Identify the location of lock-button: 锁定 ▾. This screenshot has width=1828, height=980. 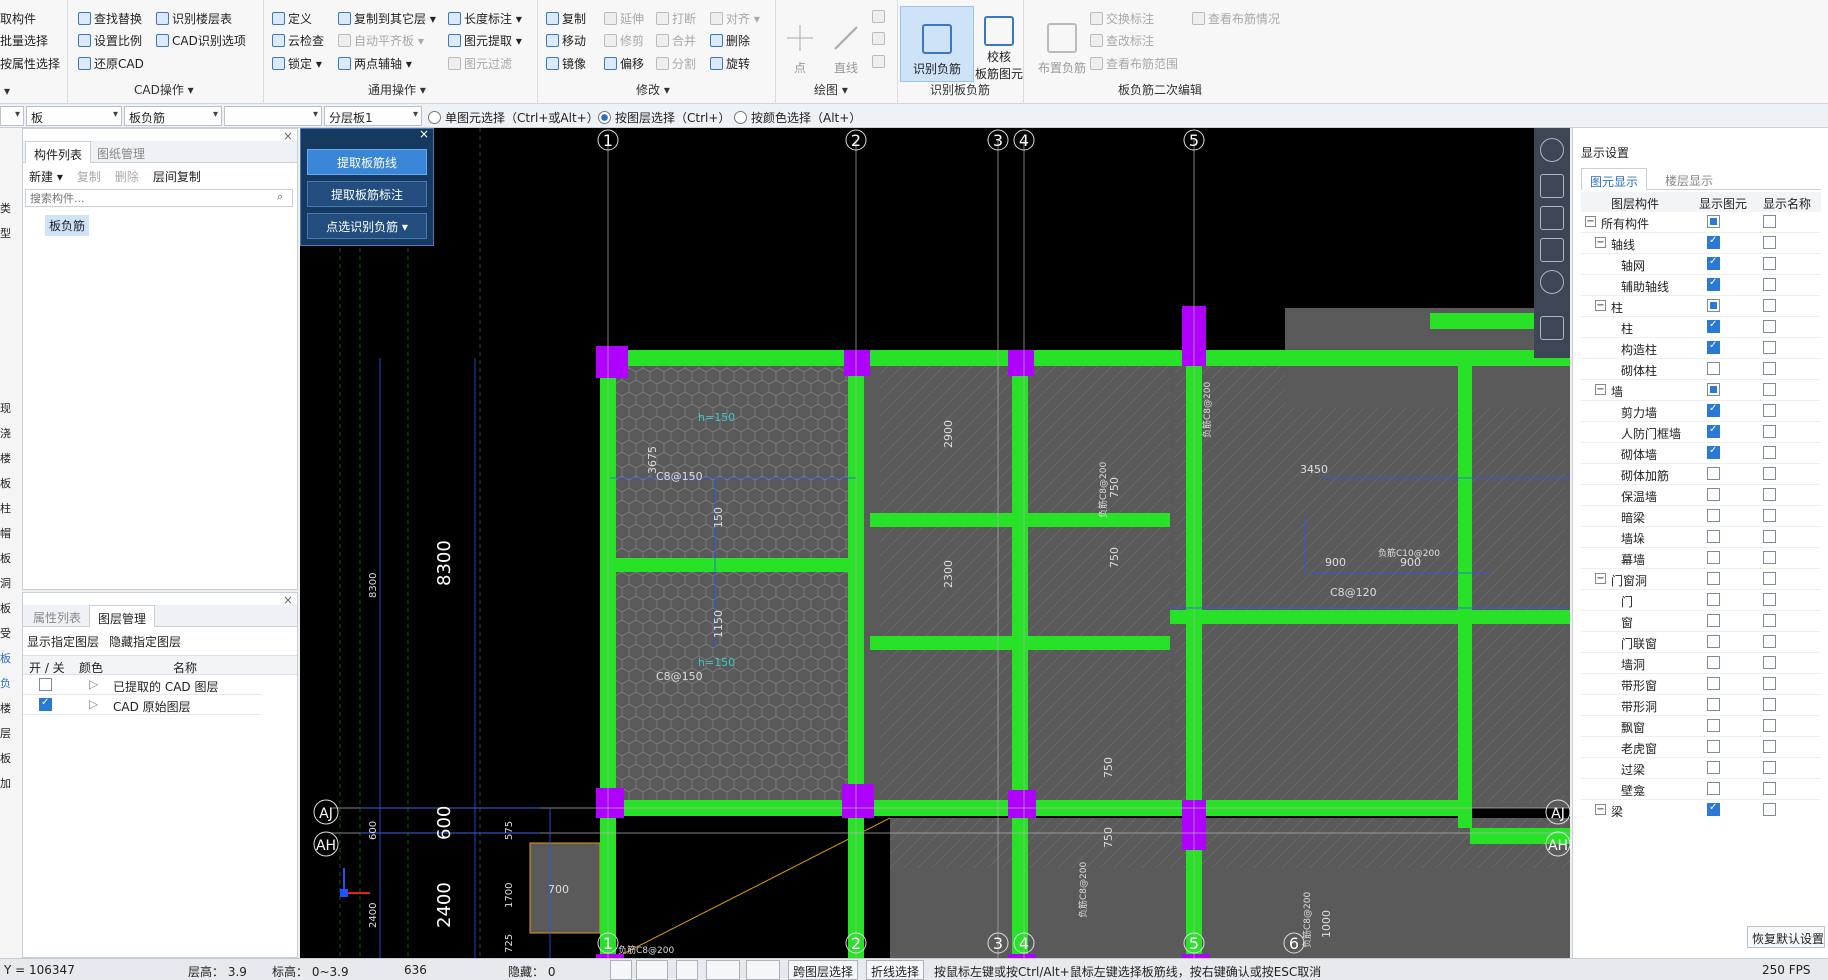
(297, 63).